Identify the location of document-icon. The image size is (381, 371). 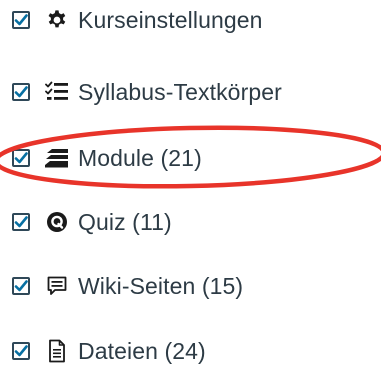
(57, 351).